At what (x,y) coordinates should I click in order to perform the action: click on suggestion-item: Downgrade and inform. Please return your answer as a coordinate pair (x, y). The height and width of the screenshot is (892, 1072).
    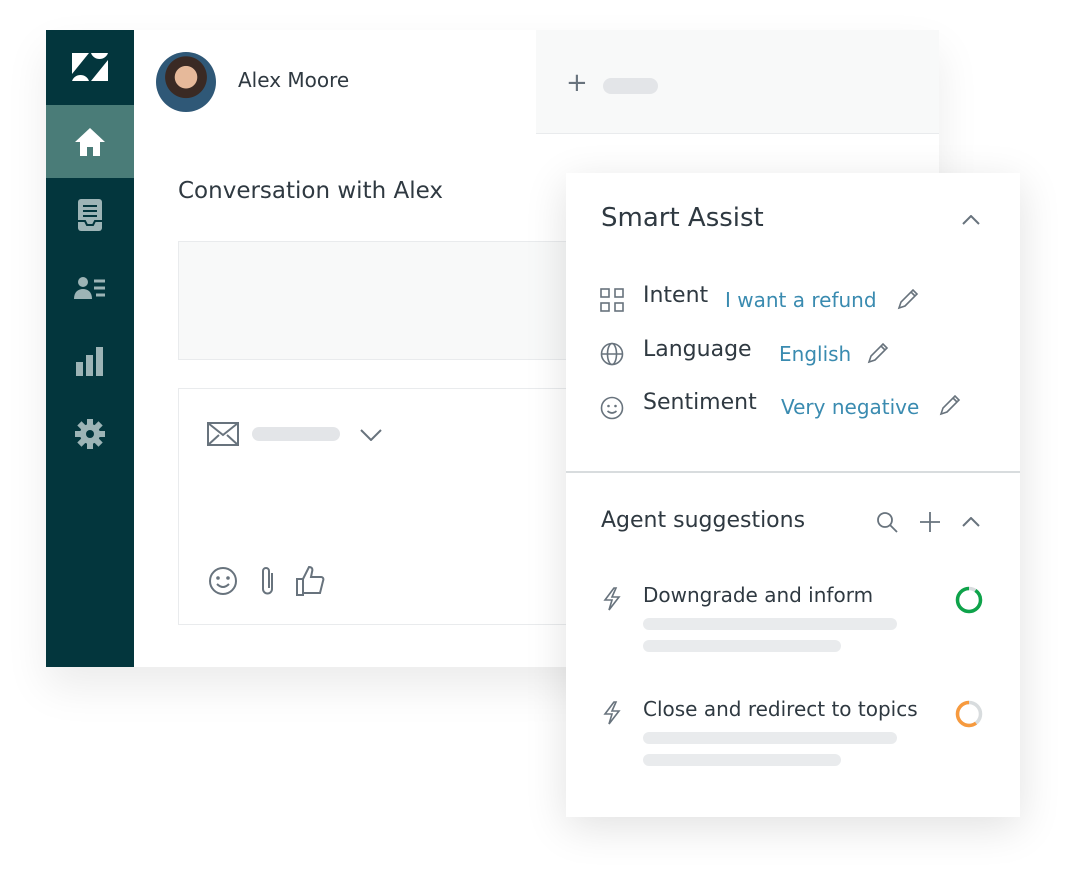
    Looking at the image, I should click on (793, 628).